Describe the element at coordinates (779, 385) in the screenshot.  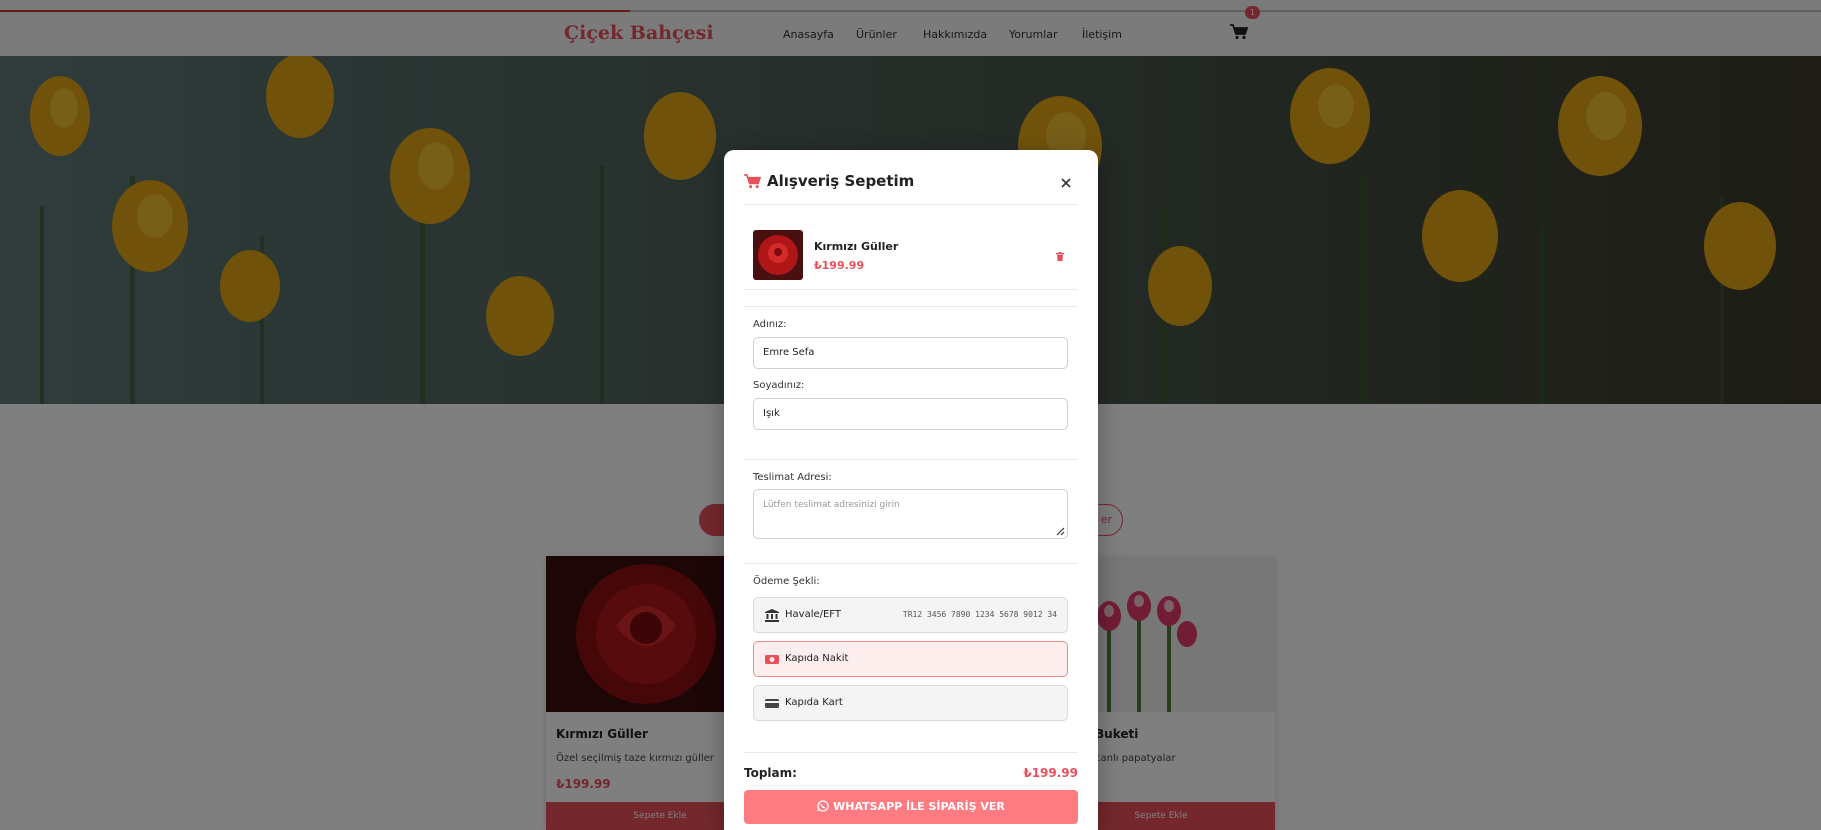
I see `last-name-label: Soyadınız:` at that location.